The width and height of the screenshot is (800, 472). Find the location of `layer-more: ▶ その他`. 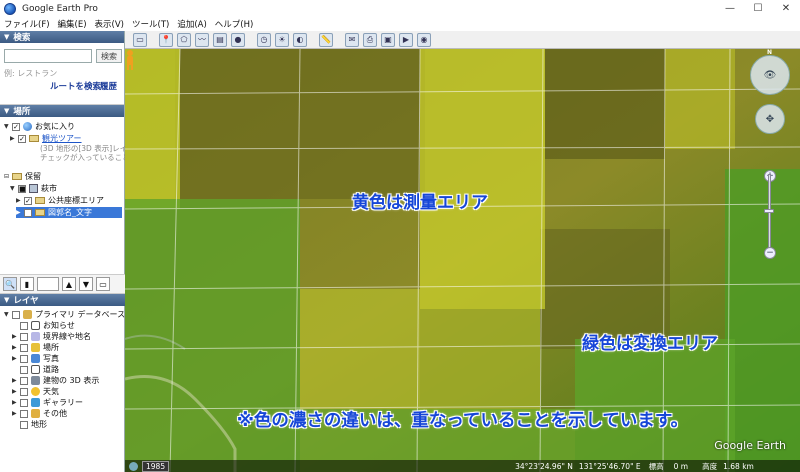

layer-more: ▶ その他 is located at coordinates (39, 413).